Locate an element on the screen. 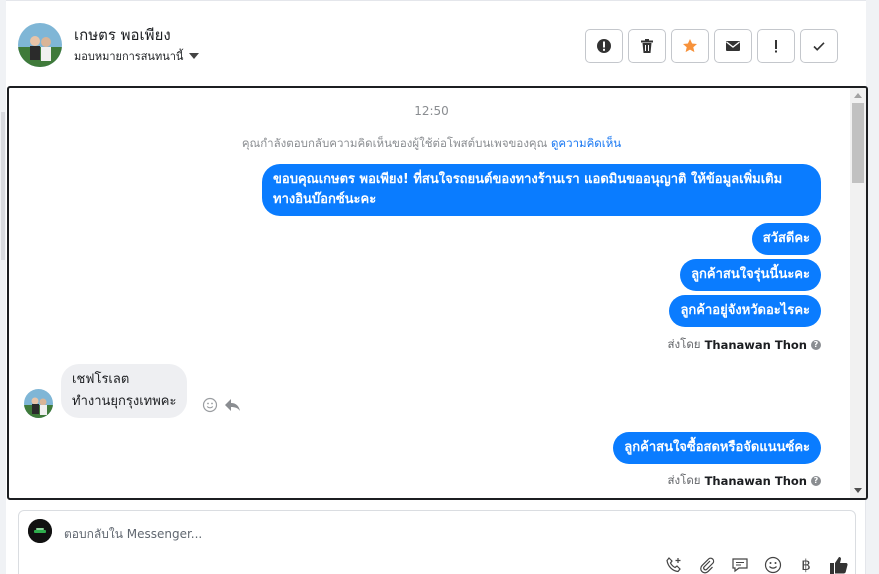 Image resolution: width=879 pixels, height=574 pixels. mark-unread-button is located at coordinates (733, 46).